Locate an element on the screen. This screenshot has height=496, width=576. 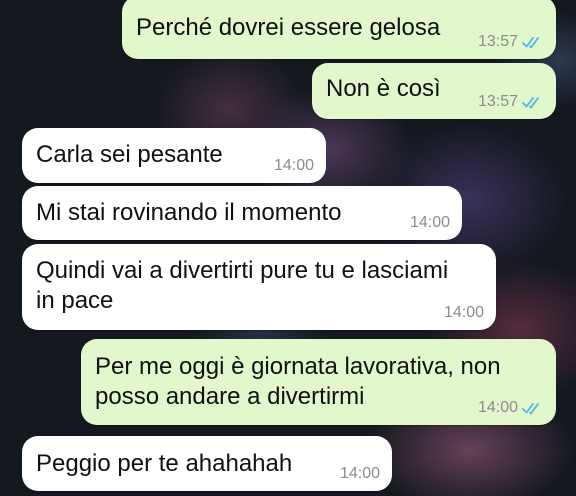
message-text: Peggio per te ahahahah is located at coordinates (164, 463).